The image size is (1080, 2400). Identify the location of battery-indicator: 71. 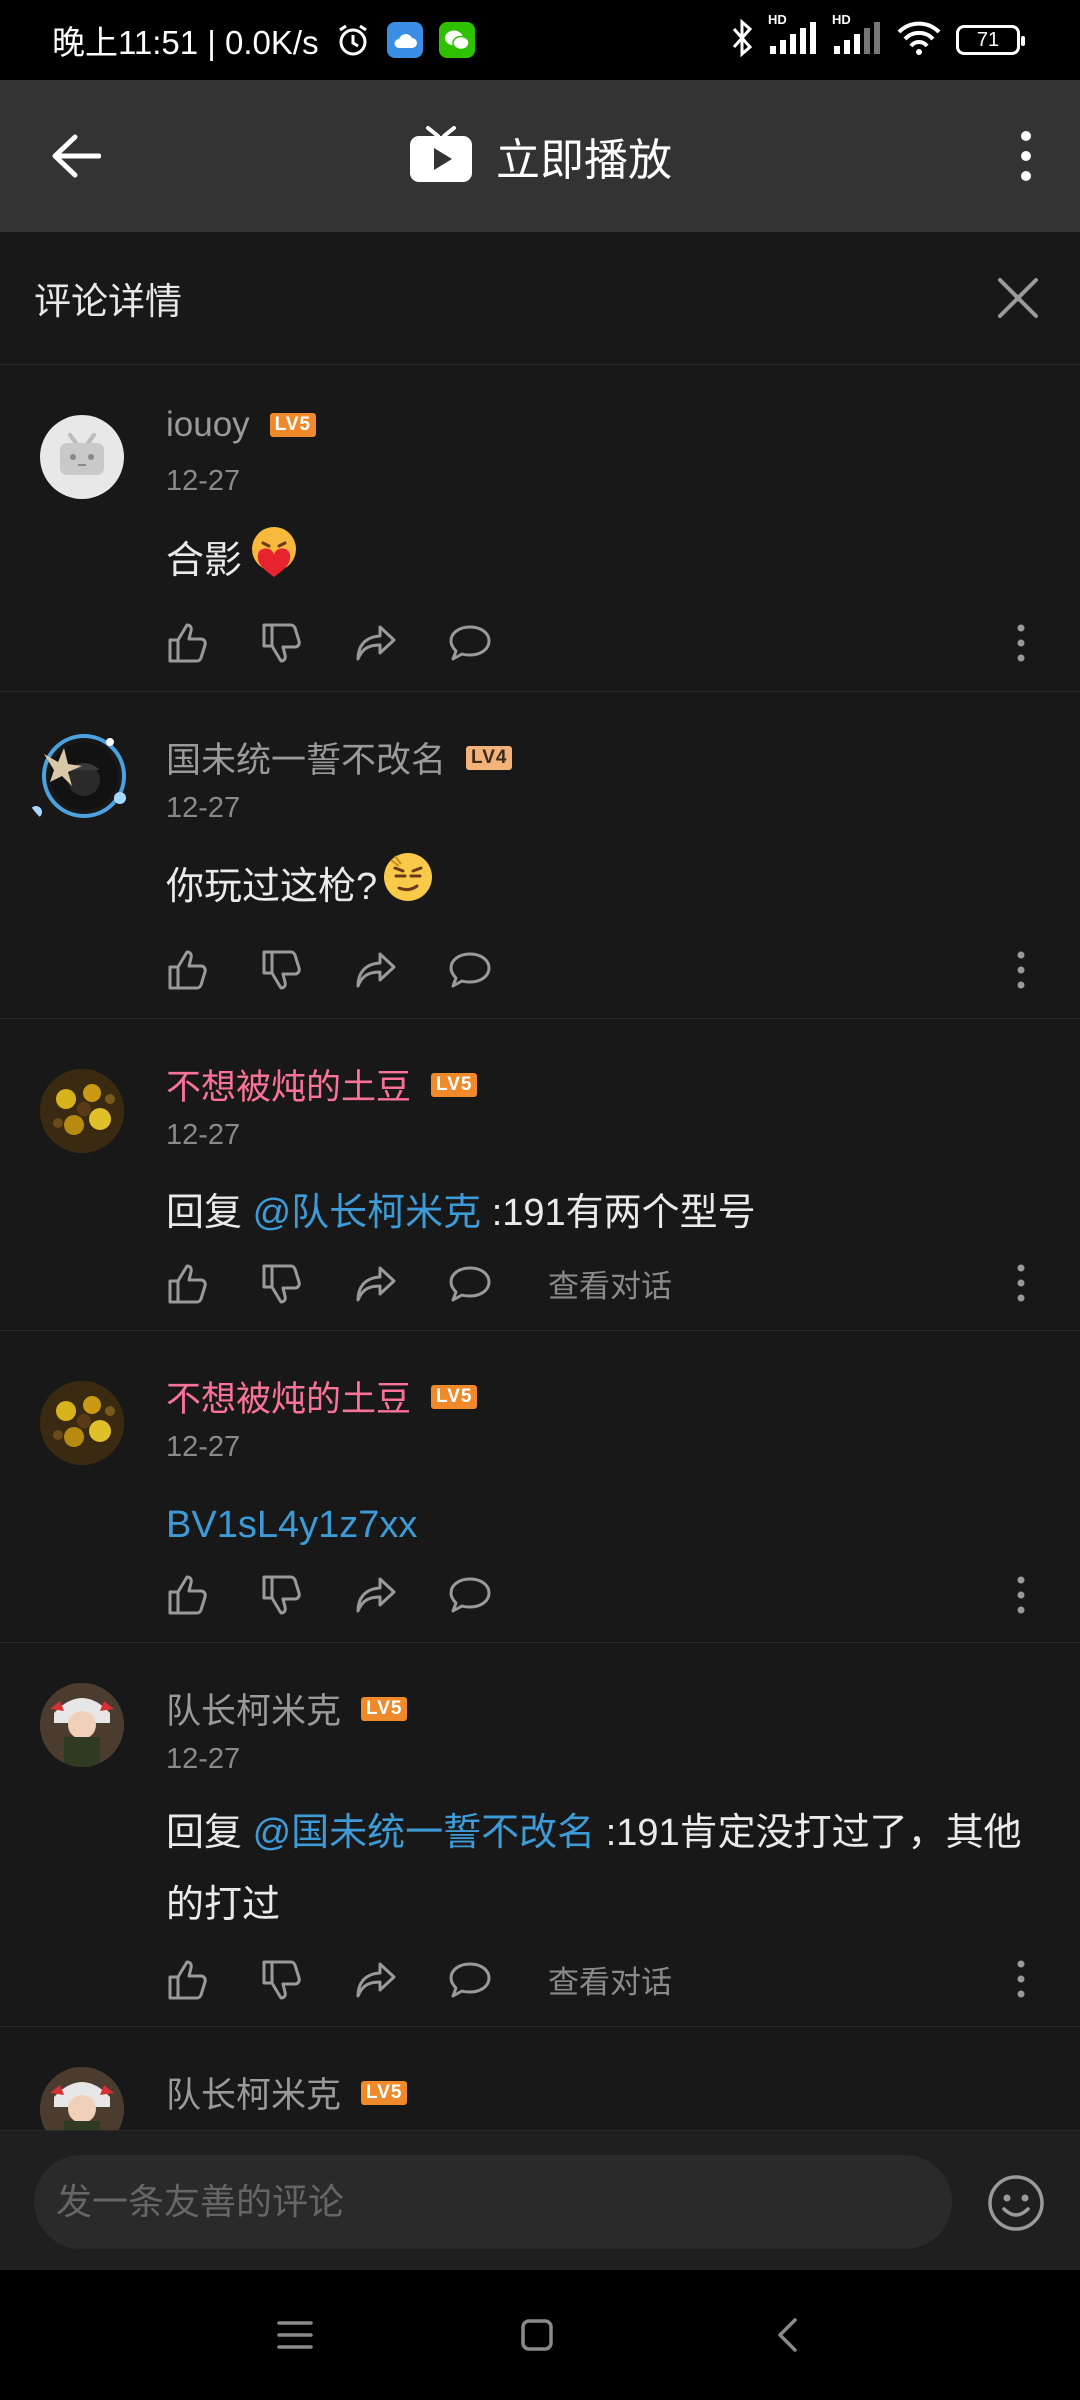
(990, 40).